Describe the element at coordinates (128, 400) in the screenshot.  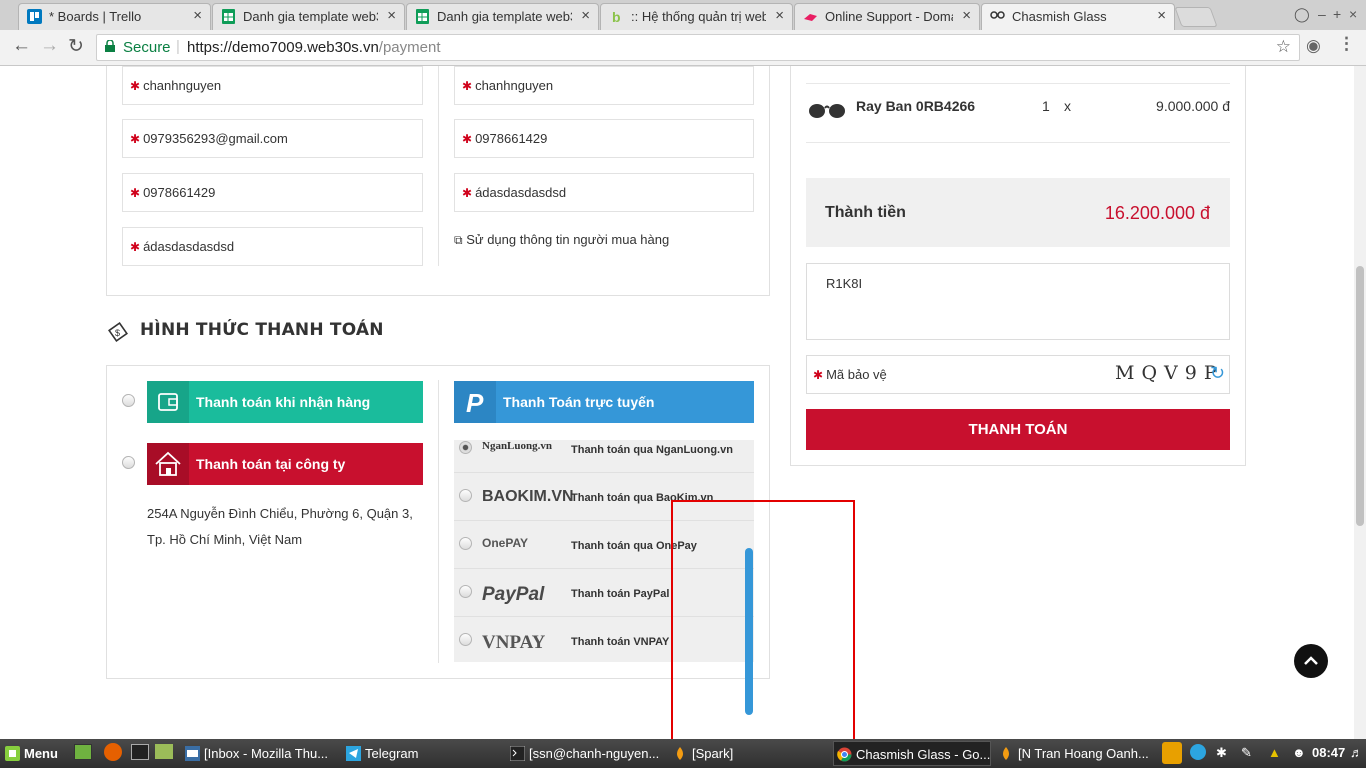
I see `cod-radio` at that location.